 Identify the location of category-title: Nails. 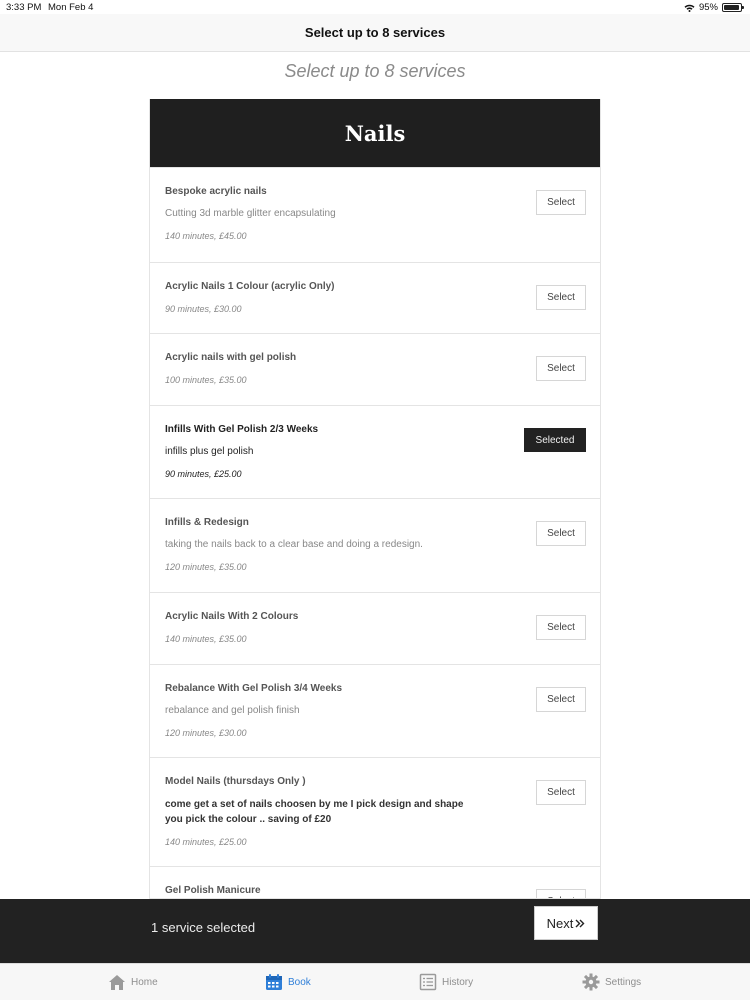
(375, 133).